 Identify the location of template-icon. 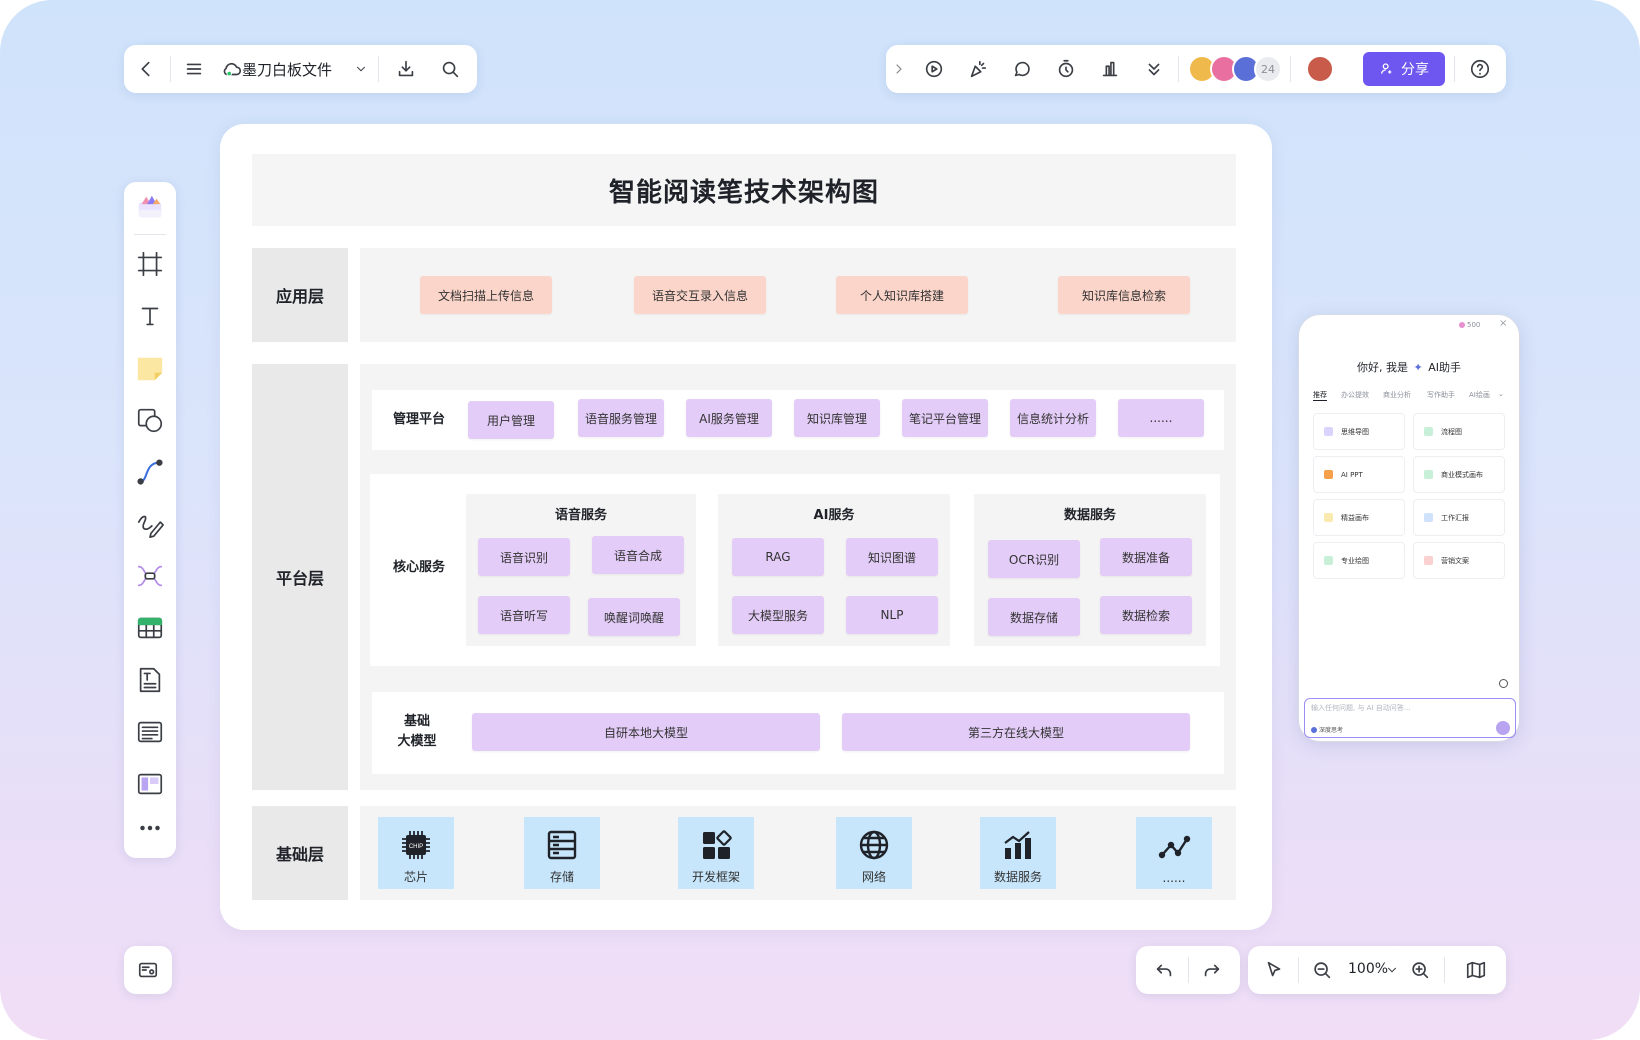
(150, 206).